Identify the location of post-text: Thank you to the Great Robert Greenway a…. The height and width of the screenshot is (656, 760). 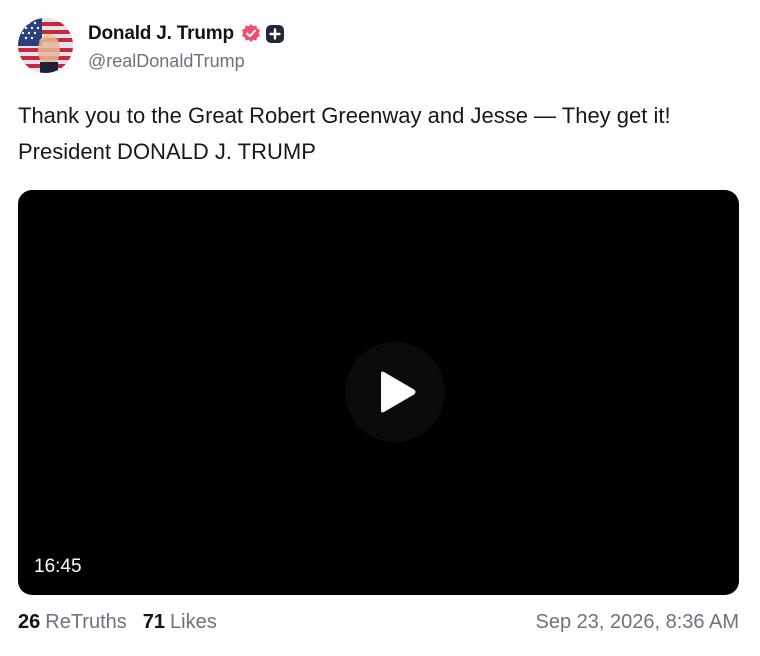
(344, 133).